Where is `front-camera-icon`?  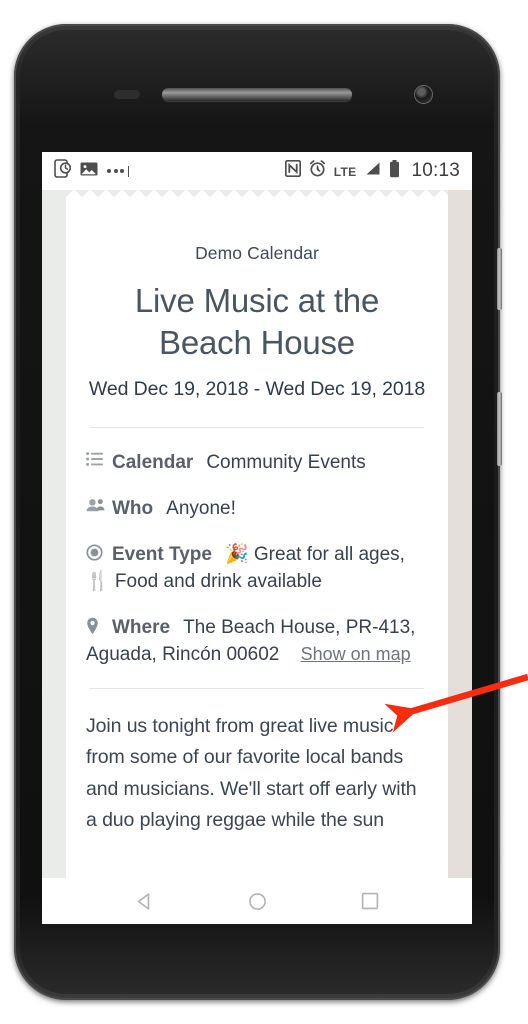 front-camera-icon is located at coordinates (423, 94).